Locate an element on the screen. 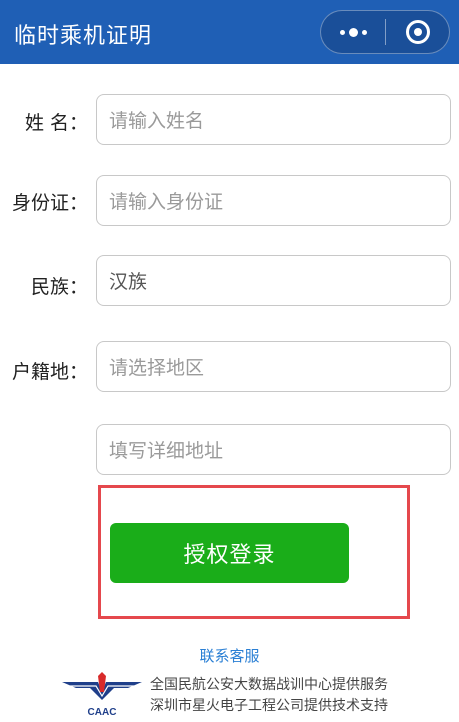 This screenshot has width=459, height=722. footer-credits: 全国民航公安大数据战训中心提供服务 深圳市星火电子工程公司提供技术支持 is located at coordinates (269, 696).